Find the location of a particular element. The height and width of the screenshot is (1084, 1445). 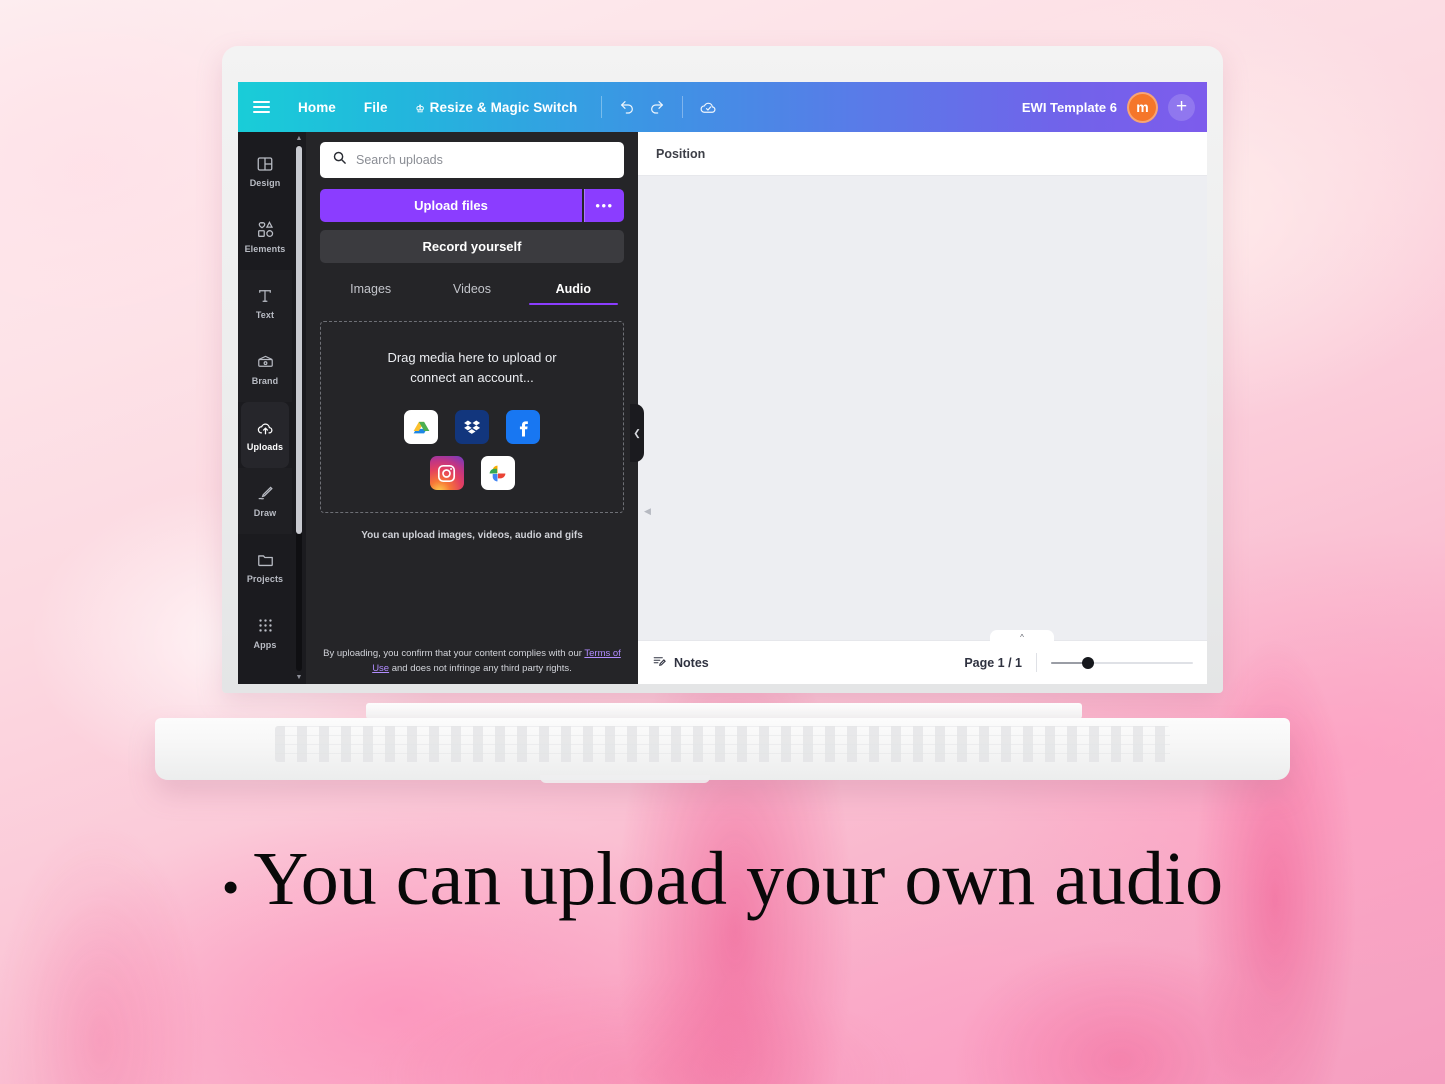

sidebar-item-projects: Projects is located at coordinates (265, 567).